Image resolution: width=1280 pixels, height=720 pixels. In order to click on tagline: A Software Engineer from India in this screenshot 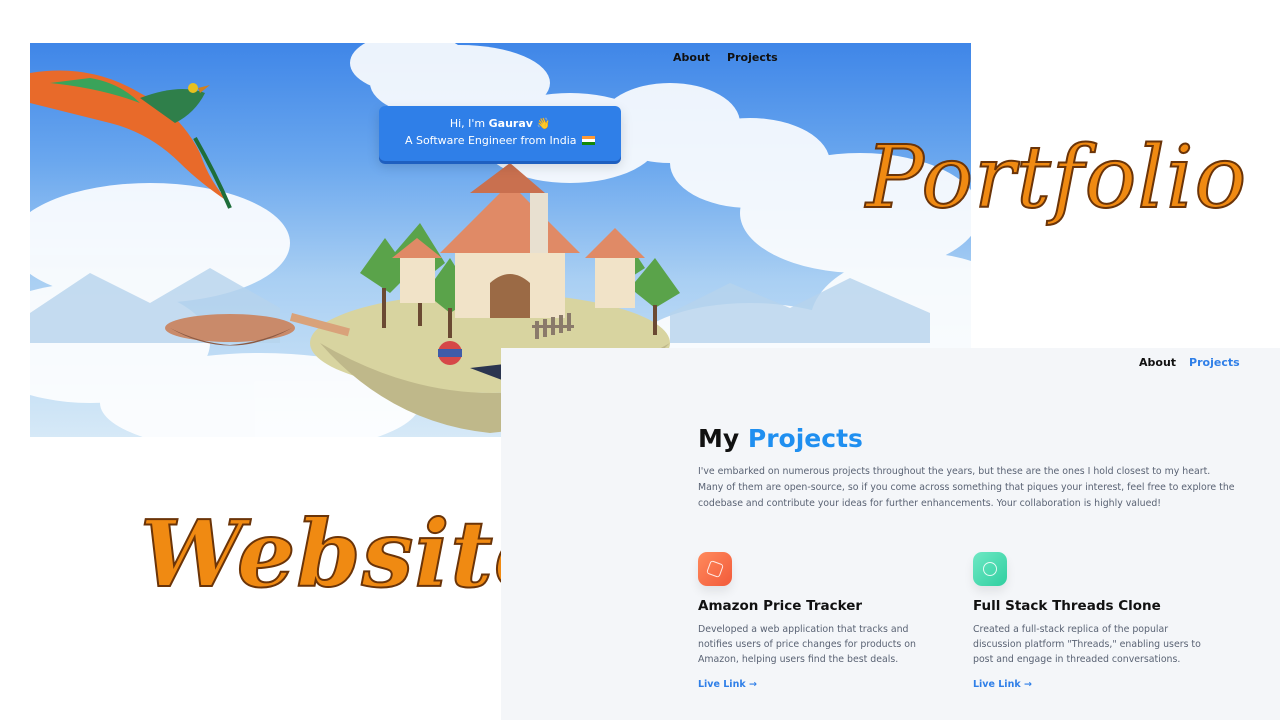, I will do `click(490, 140)`.